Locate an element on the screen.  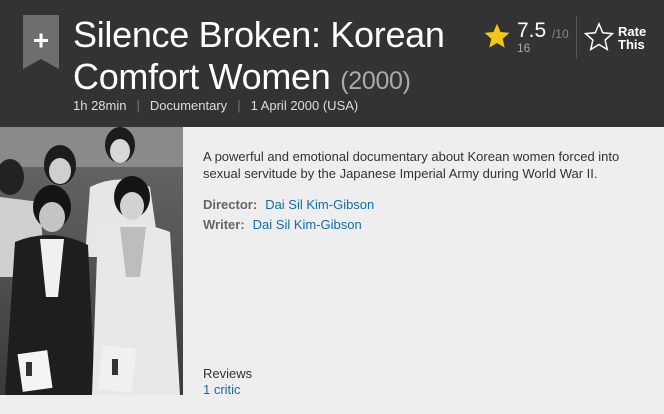
reviews-label: Reviews is located at coordinates (228, 373).